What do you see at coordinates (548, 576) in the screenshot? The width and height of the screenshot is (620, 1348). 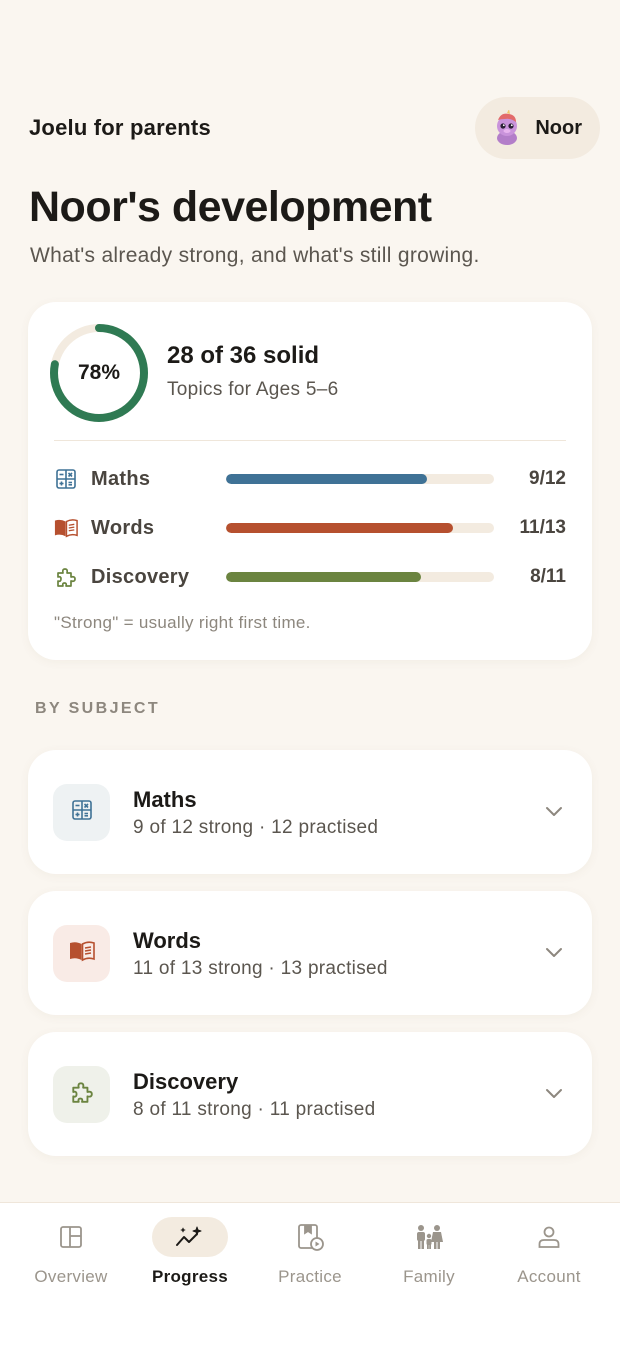 I see `summary-row-count: 8/11` at bounding box center [548, 576].